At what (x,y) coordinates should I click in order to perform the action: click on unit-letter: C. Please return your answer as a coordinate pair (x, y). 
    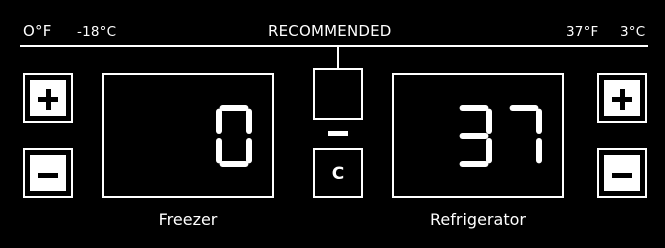
    Looking at the image, I should click on (338, 174).